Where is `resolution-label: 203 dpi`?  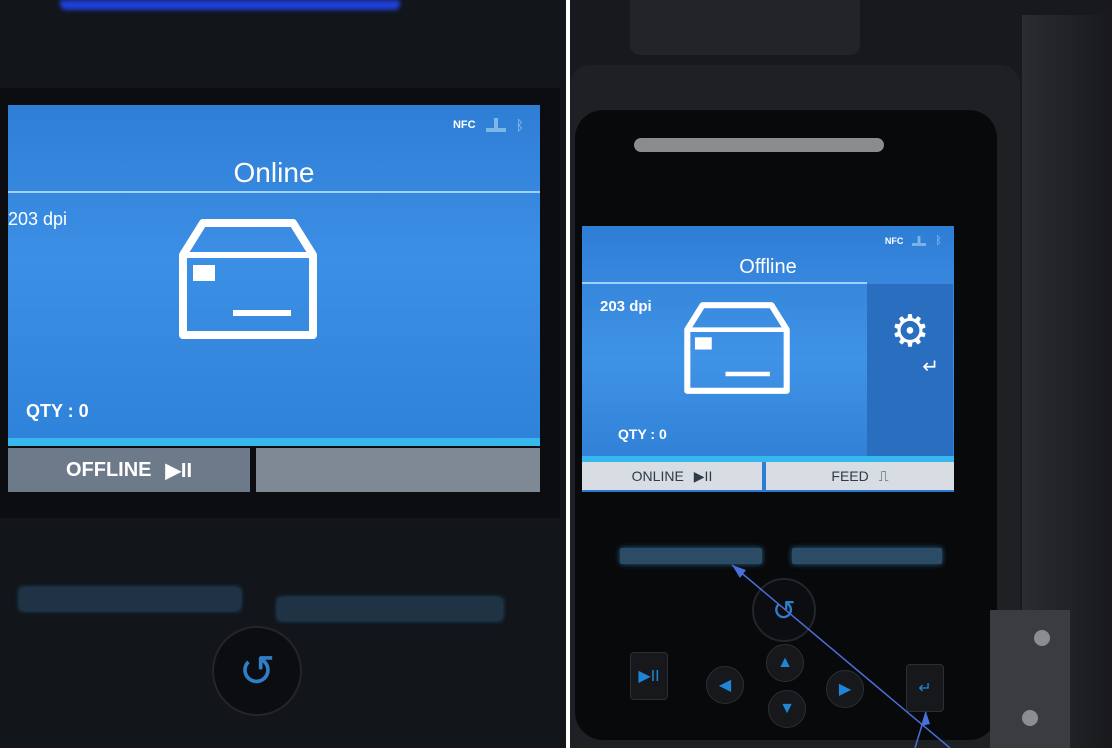 resolution-label: 203 dpi is located at coordinates (38, 219).